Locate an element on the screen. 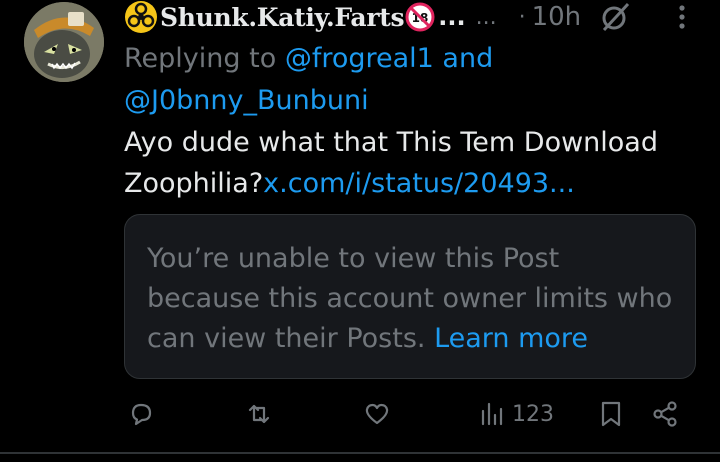 The height and width of the screenshot is (462, 720). learn-more-link: Learn more is located at coordinates (511, 338).